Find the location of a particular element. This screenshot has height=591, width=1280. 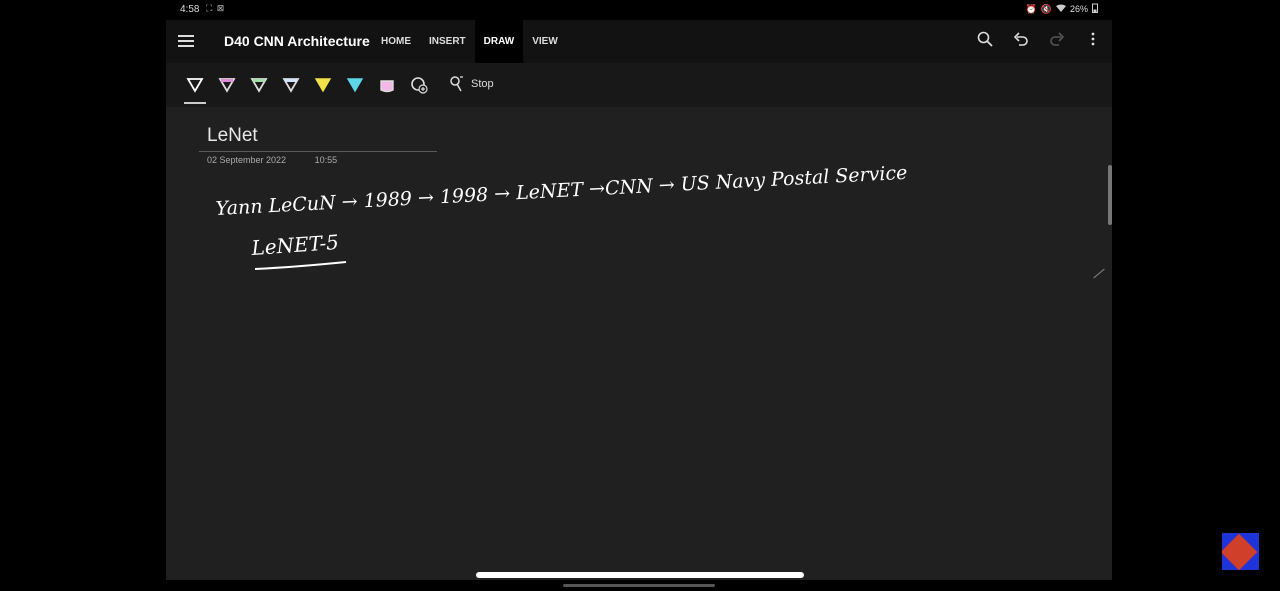

mute-icon: 🔇 is located at coordinates (1046, 8).